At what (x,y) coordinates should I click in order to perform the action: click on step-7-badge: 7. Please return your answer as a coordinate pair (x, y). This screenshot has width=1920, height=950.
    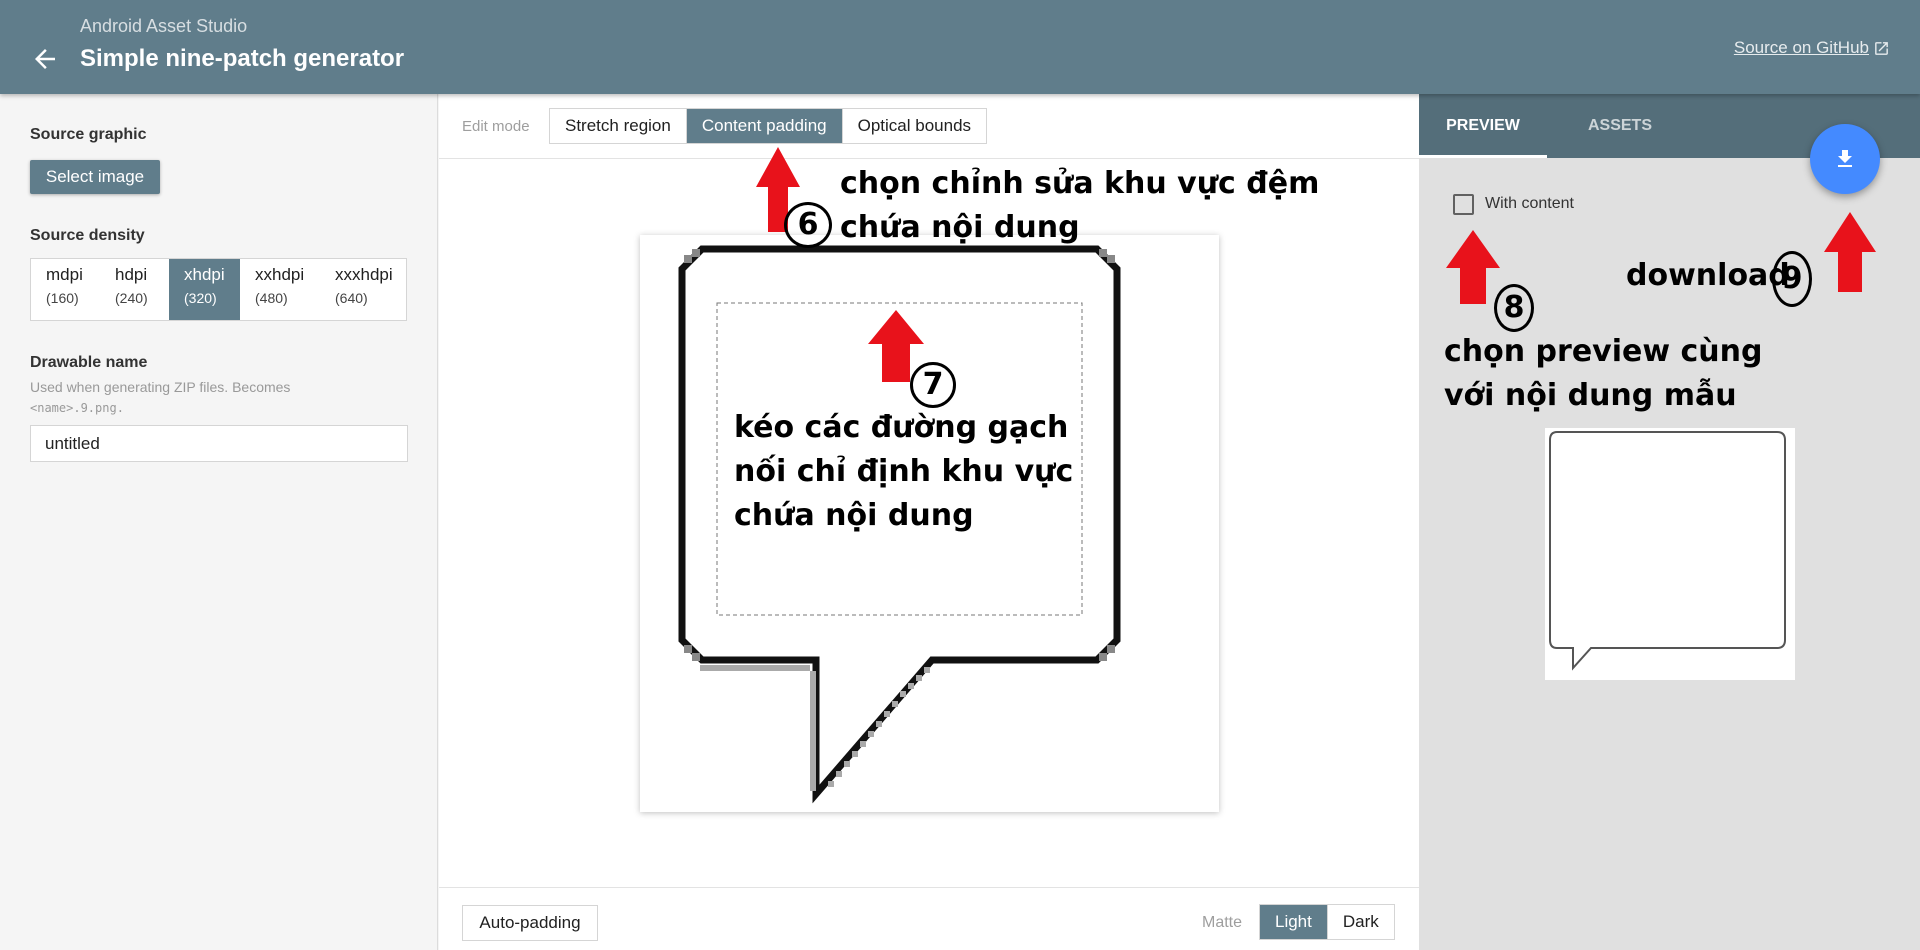
    Looking at the image, I should click on (933, 385).